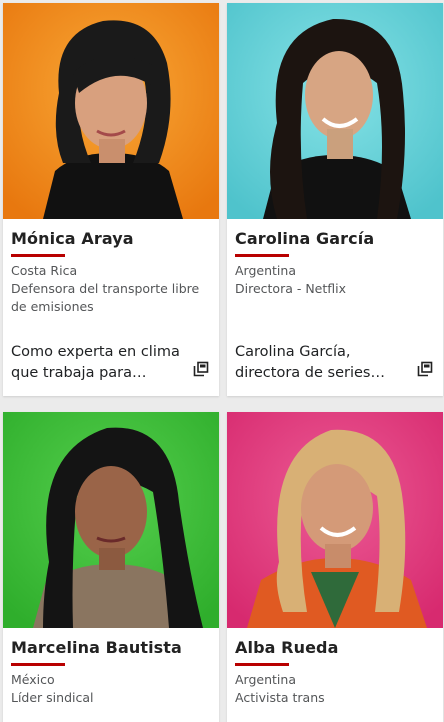  Describe the element at coordinates (44, 270) in the screenshot. I see `profile-country: Costa Rica` at that location.